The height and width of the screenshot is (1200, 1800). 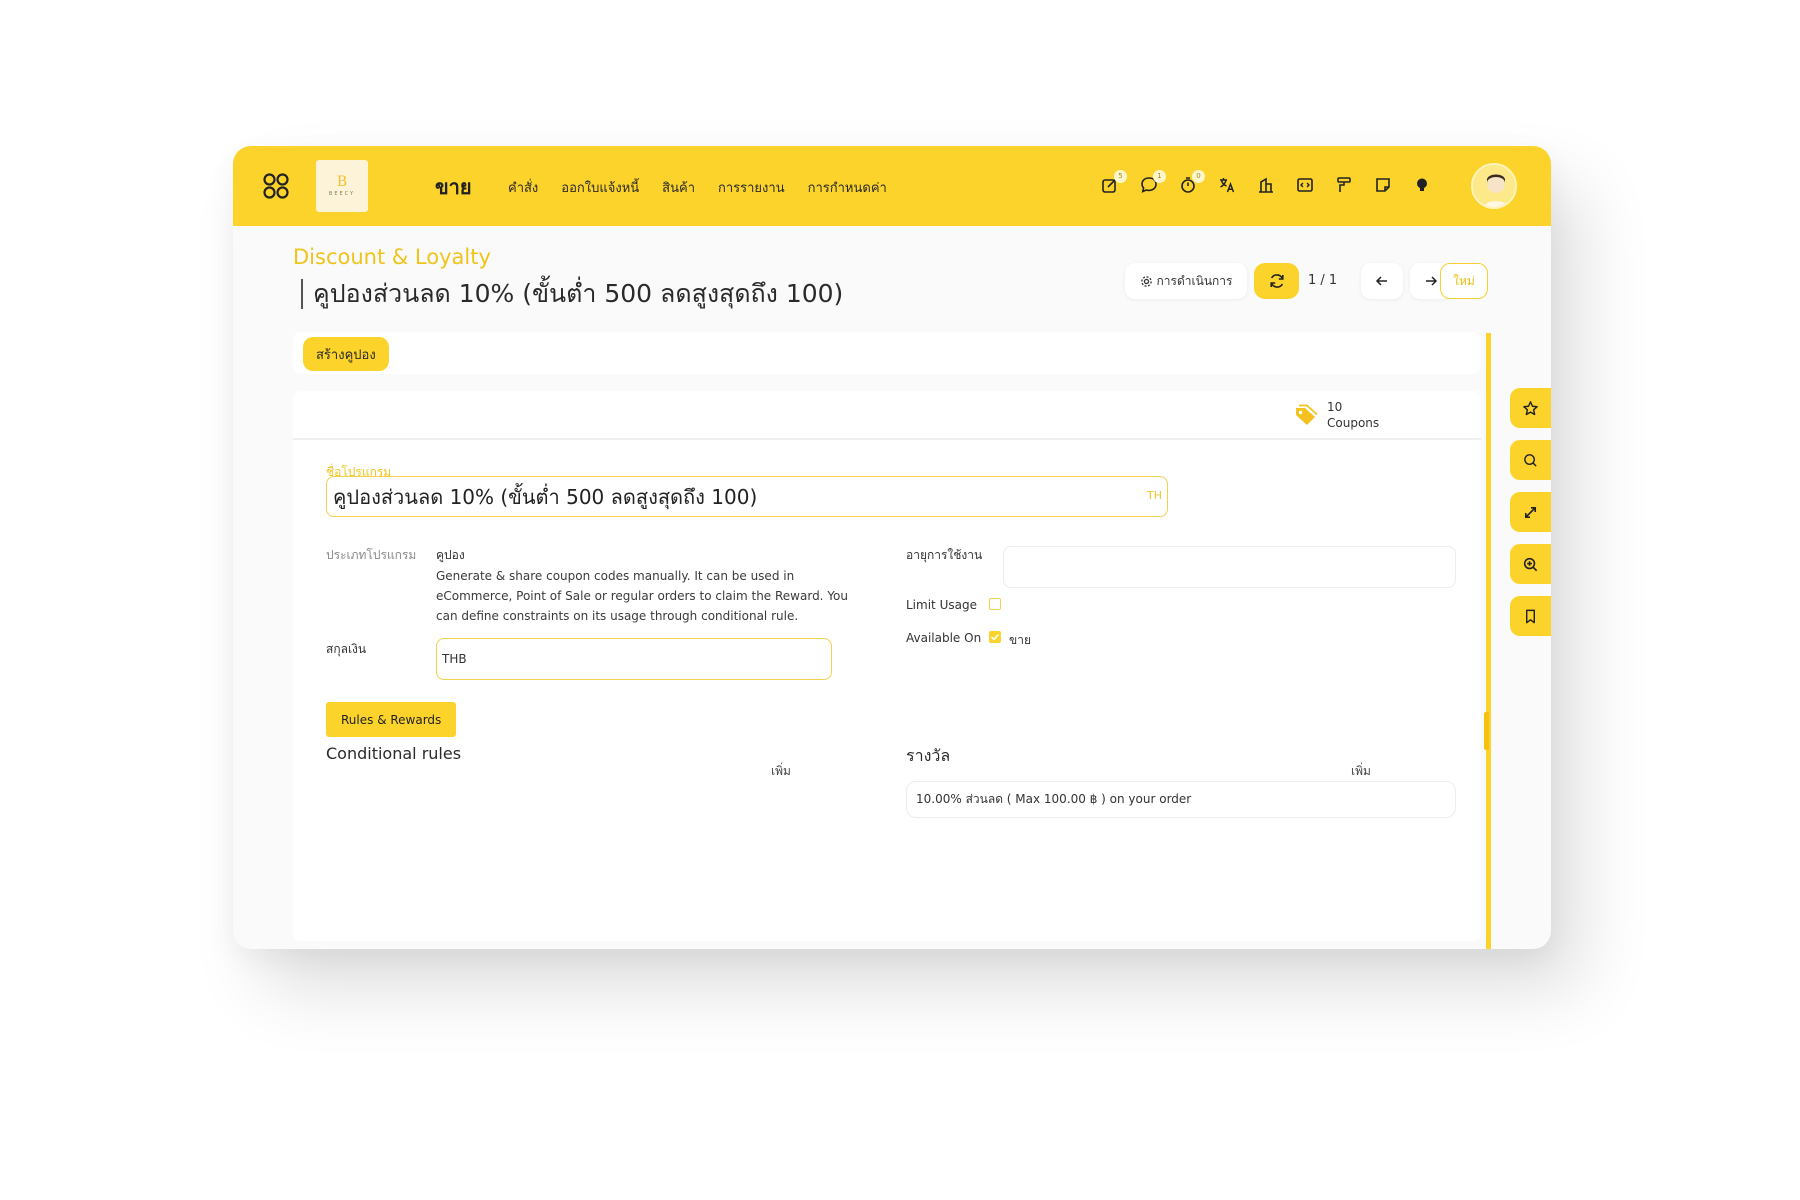 I want to click on button-box: 10 Coupons, so click(x=887, y=415).